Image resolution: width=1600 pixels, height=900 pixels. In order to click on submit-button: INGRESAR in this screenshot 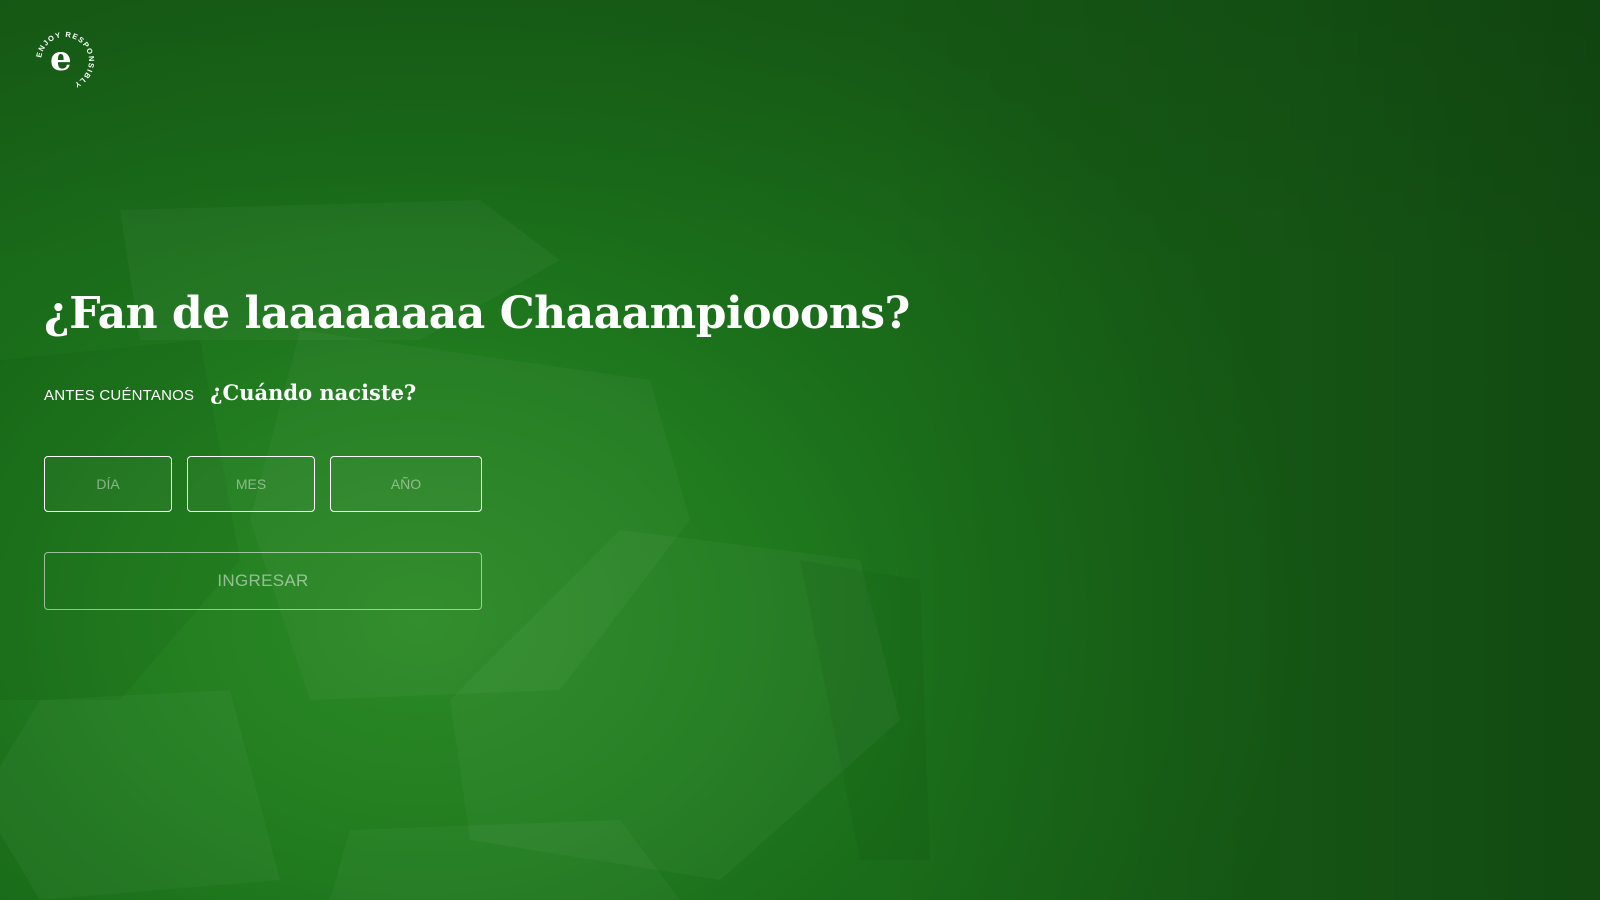, I will do `click(263, 581)`.